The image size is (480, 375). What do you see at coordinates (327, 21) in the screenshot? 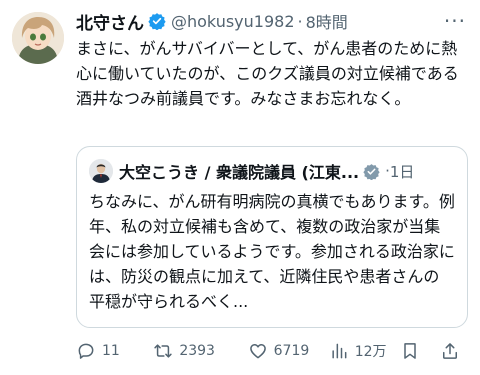
I see `timestamp: 8時間` at bounding box center [327, 21].